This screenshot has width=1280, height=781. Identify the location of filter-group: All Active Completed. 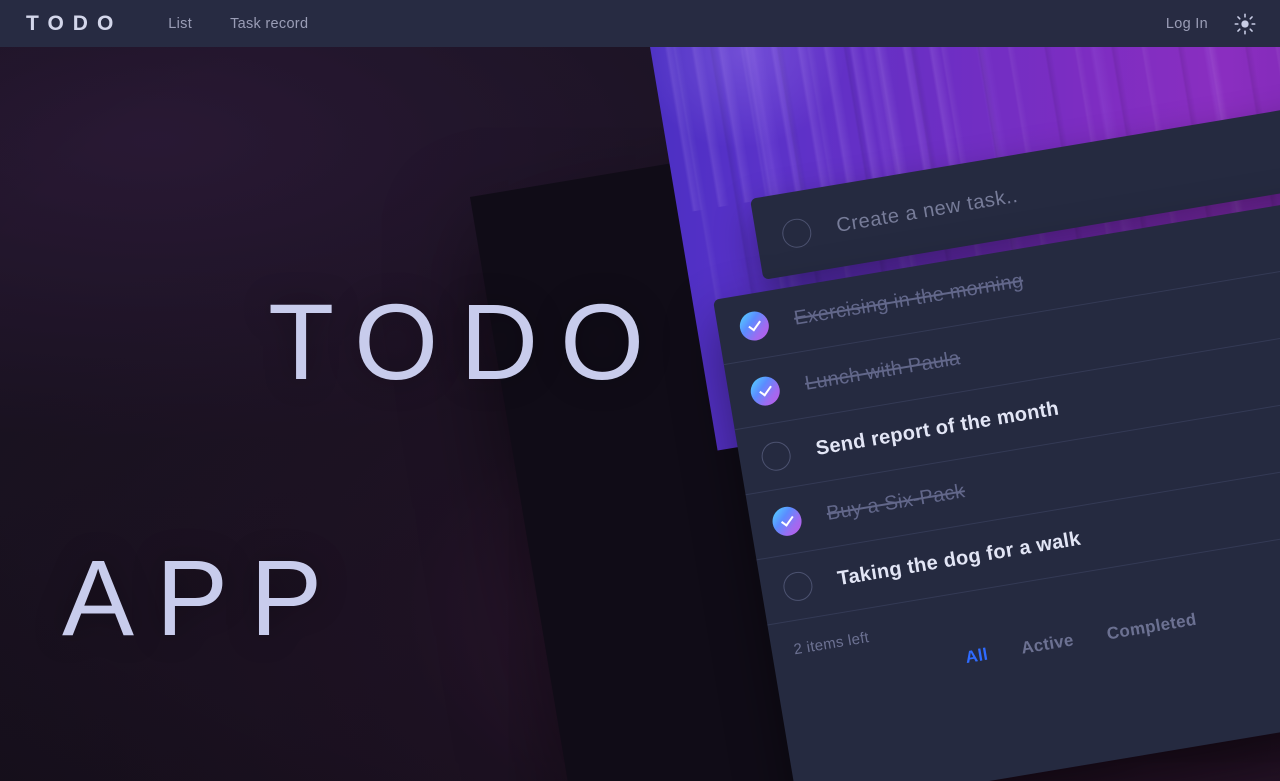
(1081, 639).